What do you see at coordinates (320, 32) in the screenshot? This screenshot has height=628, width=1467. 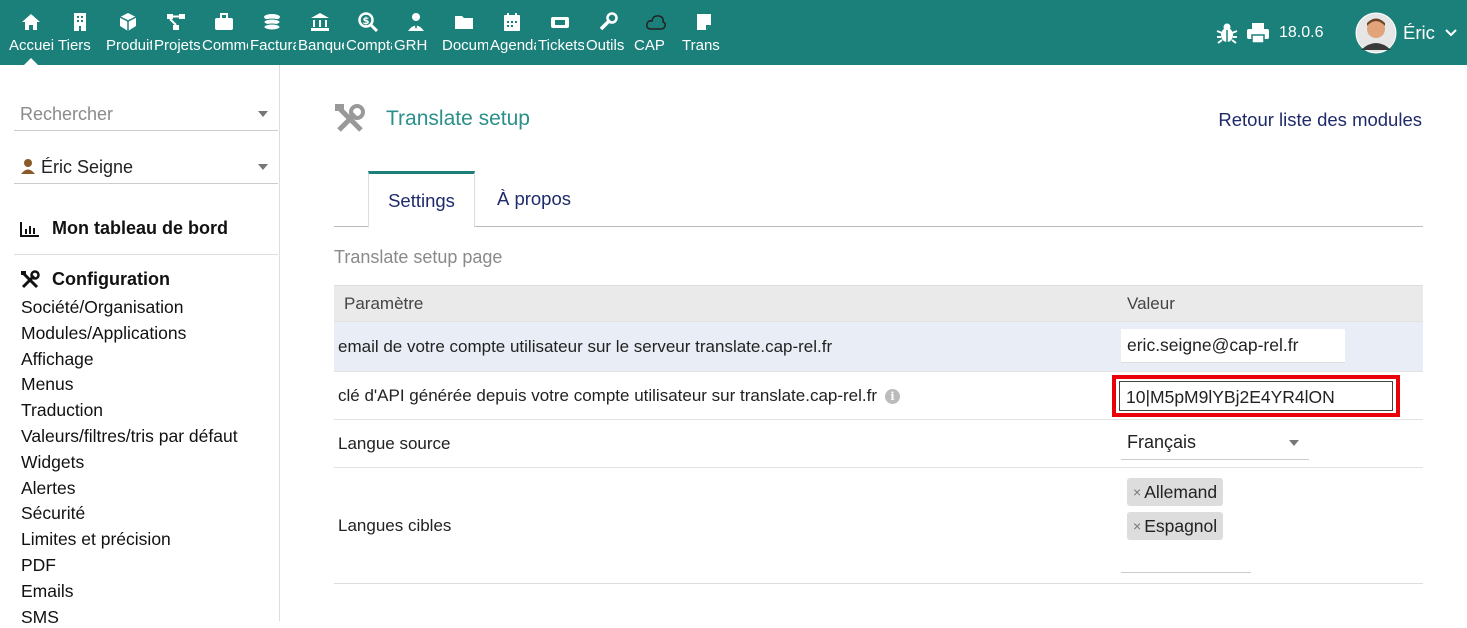 I see `menu-item-banque: Banque` at bounding box center [320, 32].